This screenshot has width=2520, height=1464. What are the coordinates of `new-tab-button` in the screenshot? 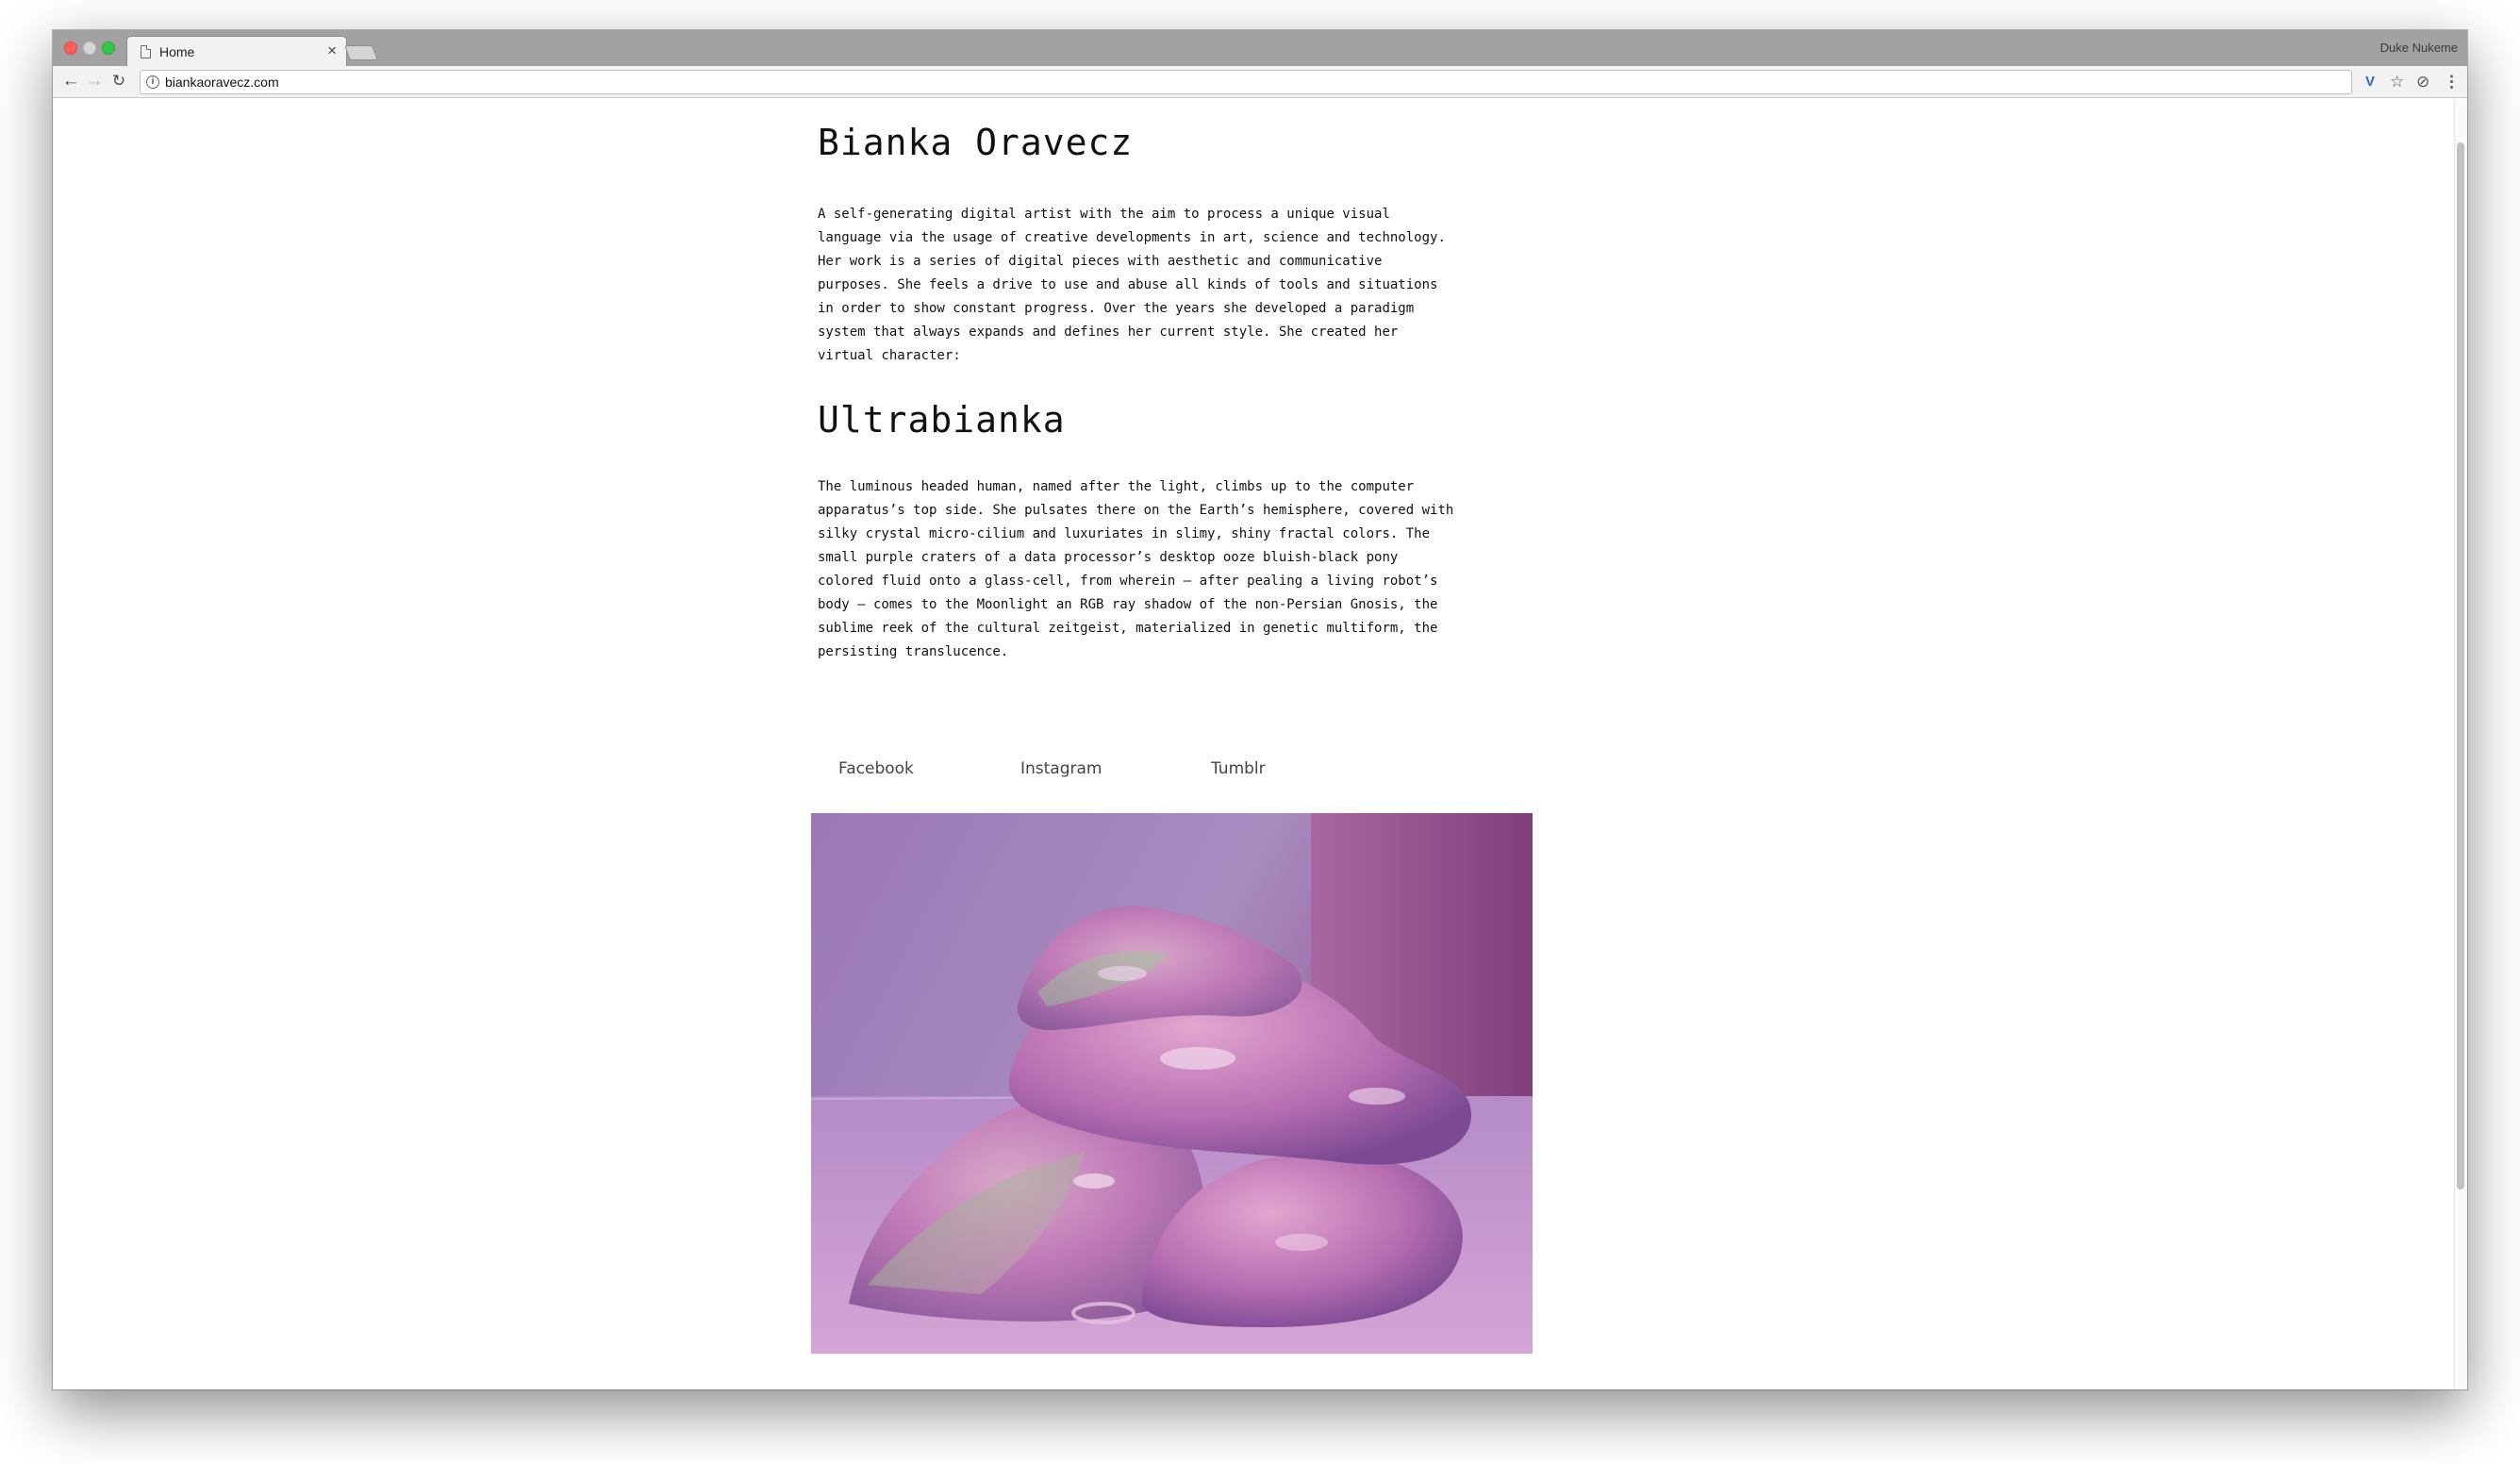 It's located at (361, 53).